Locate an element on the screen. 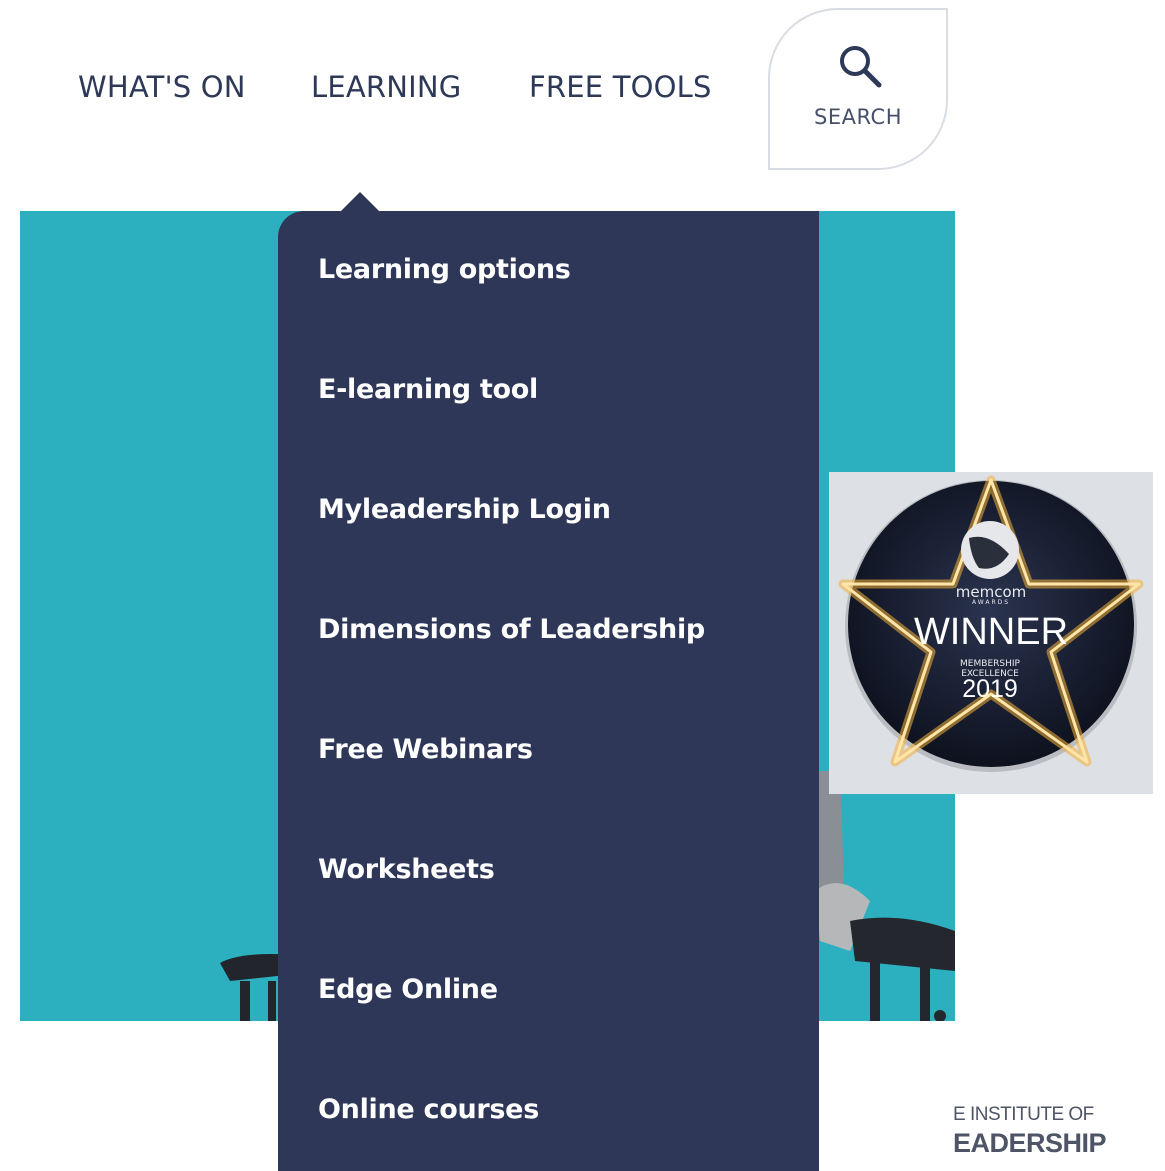 Image resolution: width=1165 pixels, height=1171 pixels. footer-logo-line2: EADERSHIP is located at coordinates (1030, 1143).